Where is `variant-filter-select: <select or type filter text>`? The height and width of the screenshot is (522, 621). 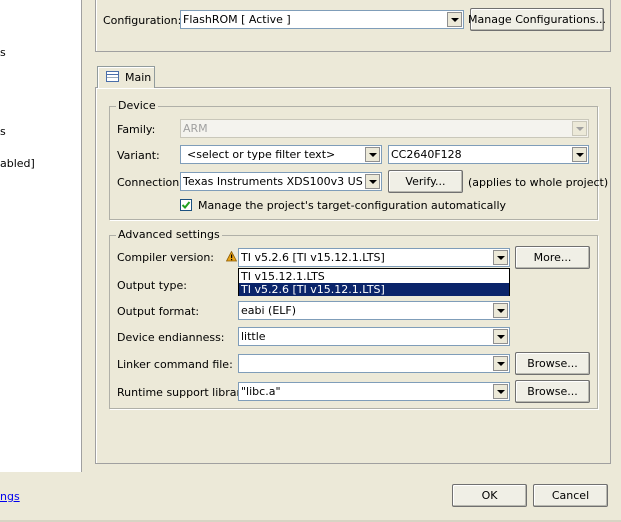 variant-filter-select: <select or type filter text> is located at coordinates (281, 154).